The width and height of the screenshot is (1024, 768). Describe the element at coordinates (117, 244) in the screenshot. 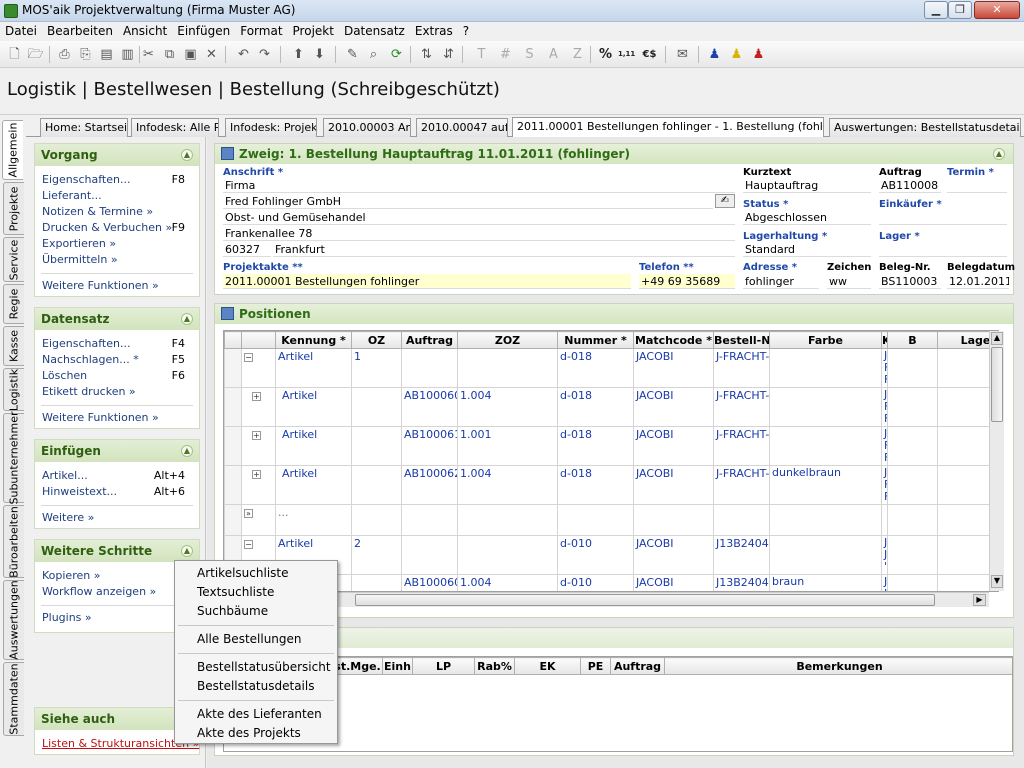

I see `link-exportieren: Exportieren »` at that location.